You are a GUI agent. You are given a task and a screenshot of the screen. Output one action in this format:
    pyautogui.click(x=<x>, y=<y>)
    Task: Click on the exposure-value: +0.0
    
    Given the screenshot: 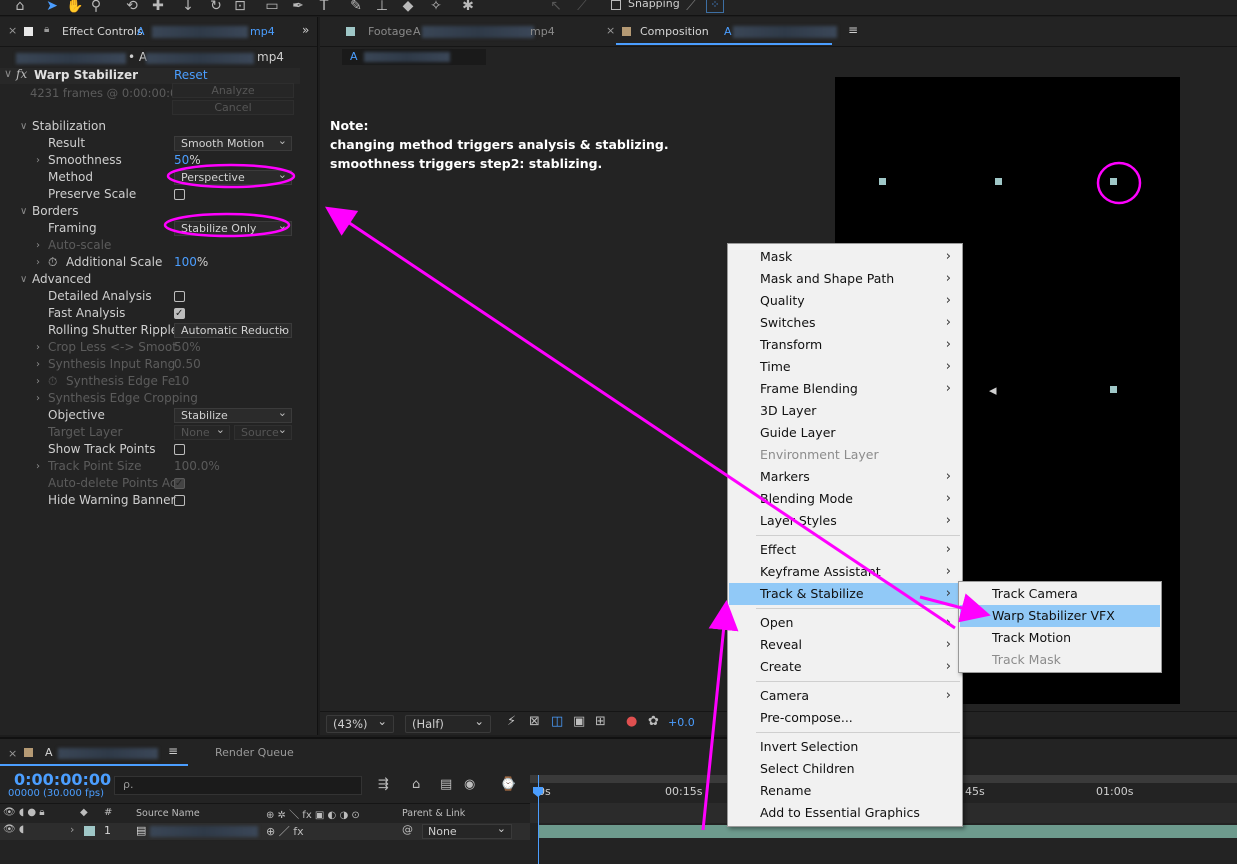 What is the action you would take?
    pyautogui.click(x=681, y=722)
    